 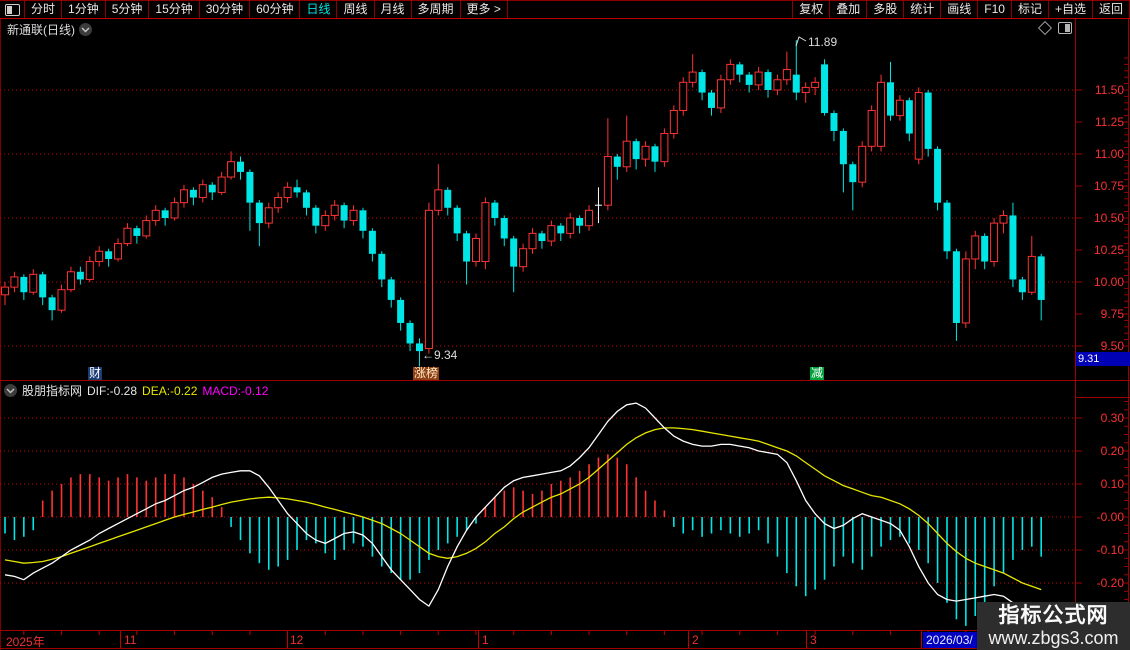 What do you see at coordinates (52, 391) in the screenshot?
I see `indicator-name: 股朋指标网` at bounding box center [52, 391].